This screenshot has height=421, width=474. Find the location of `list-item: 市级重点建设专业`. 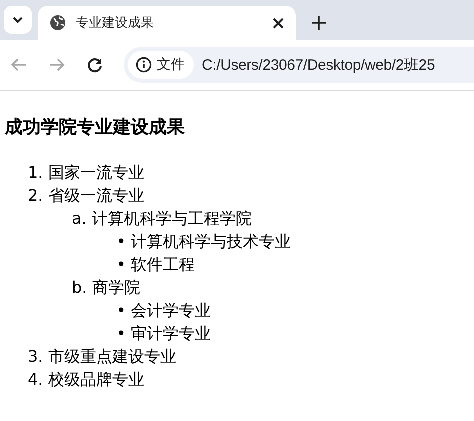

list-item: 市级重点建设专业 is located at coordinates (112, 357).